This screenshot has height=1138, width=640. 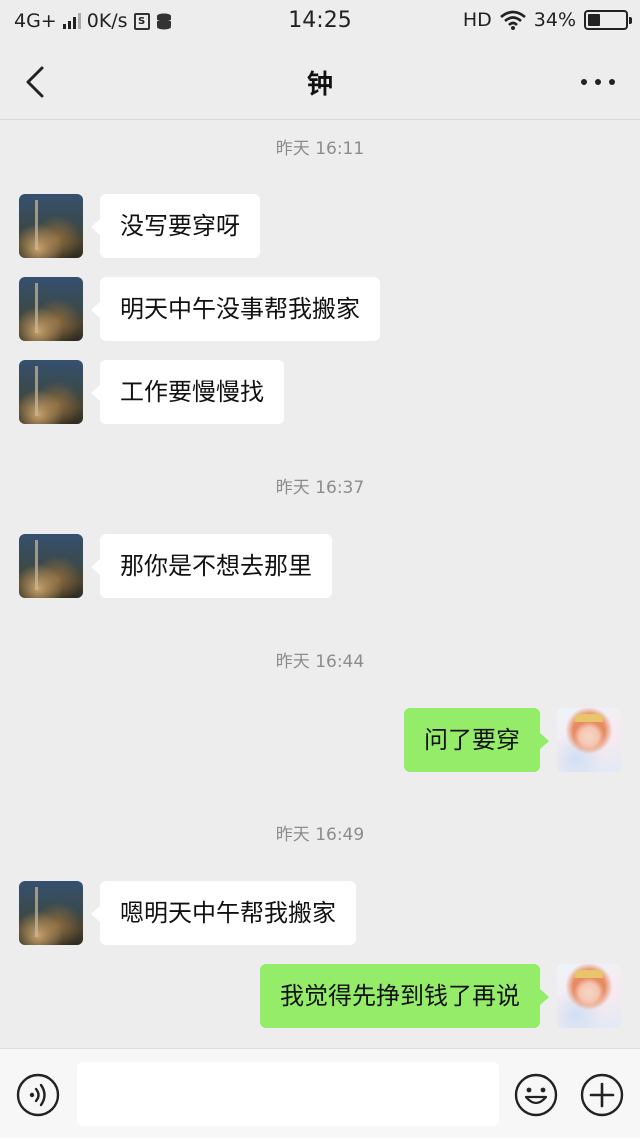 I want to click on chat-header: 钟, so click(x=320, y=81).